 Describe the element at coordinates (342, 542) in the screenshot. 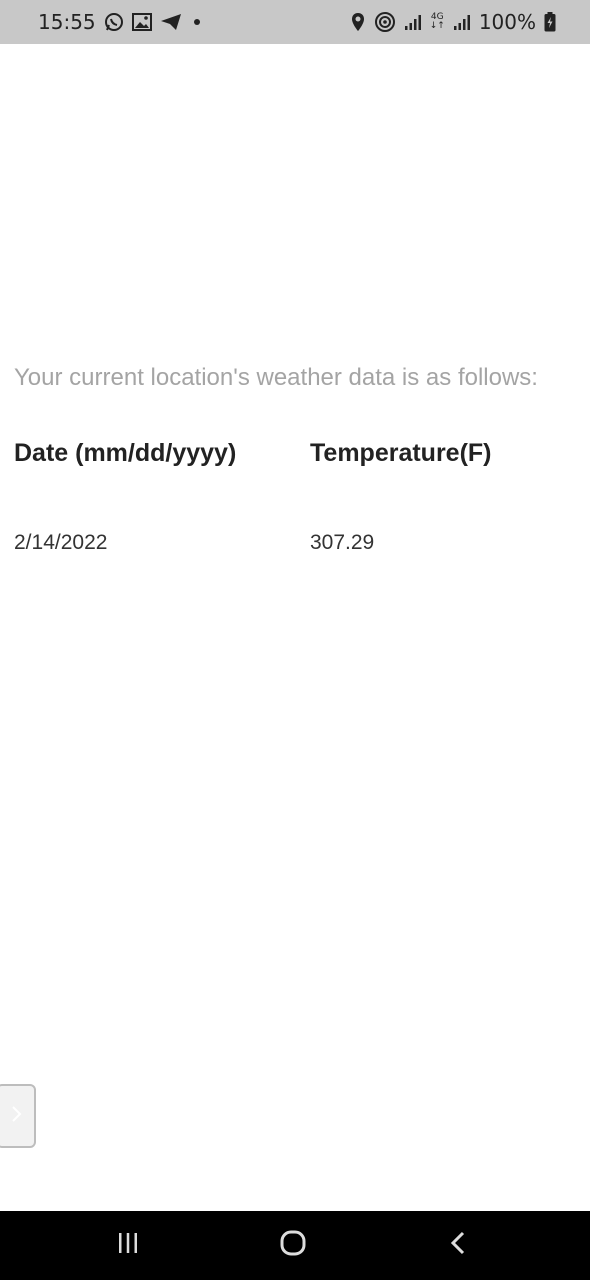

I see `cell-temperature: 307.29` at that location.